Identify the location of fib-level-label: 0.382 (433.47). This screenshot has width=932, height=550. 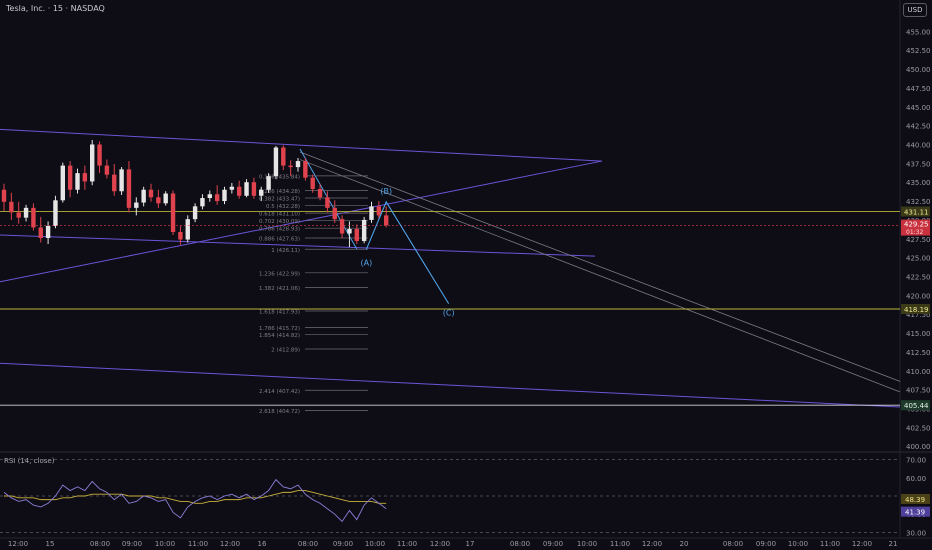
(279, 200).